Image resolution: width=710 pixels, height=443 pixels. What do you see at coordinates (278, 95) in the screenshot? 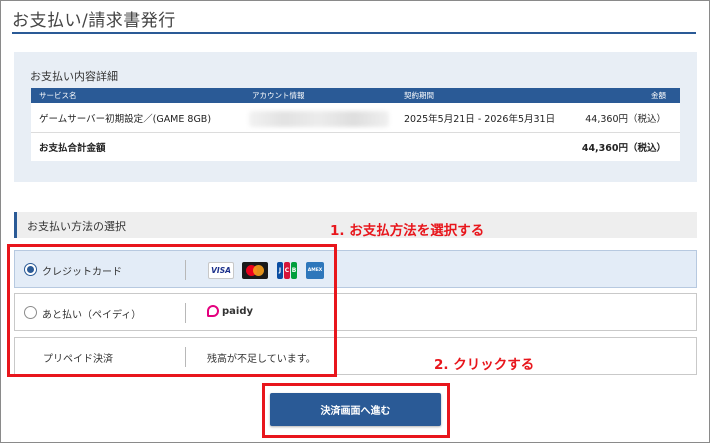
I see `header-account: アカウント情報` at bounding box center [278, 95].